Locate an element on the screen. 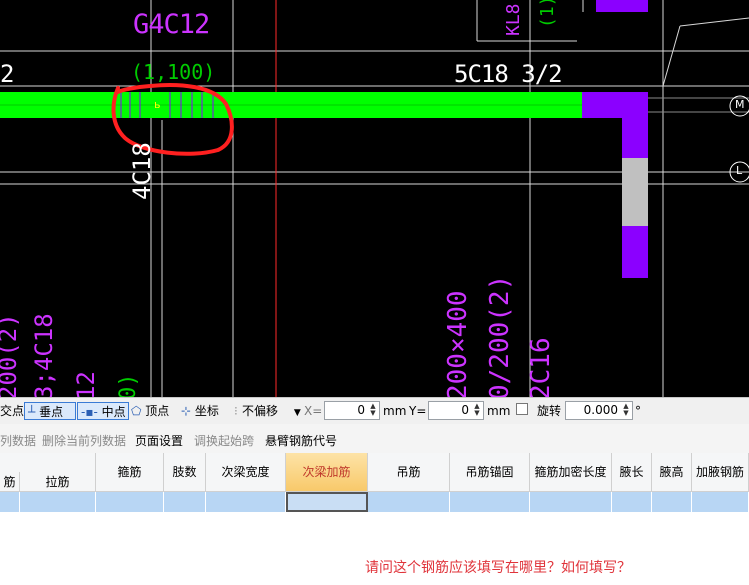 This screenshot has height=585, width=749. rotate-input: 0.000 ▲ ▼ is located at coordinates (599, 410).